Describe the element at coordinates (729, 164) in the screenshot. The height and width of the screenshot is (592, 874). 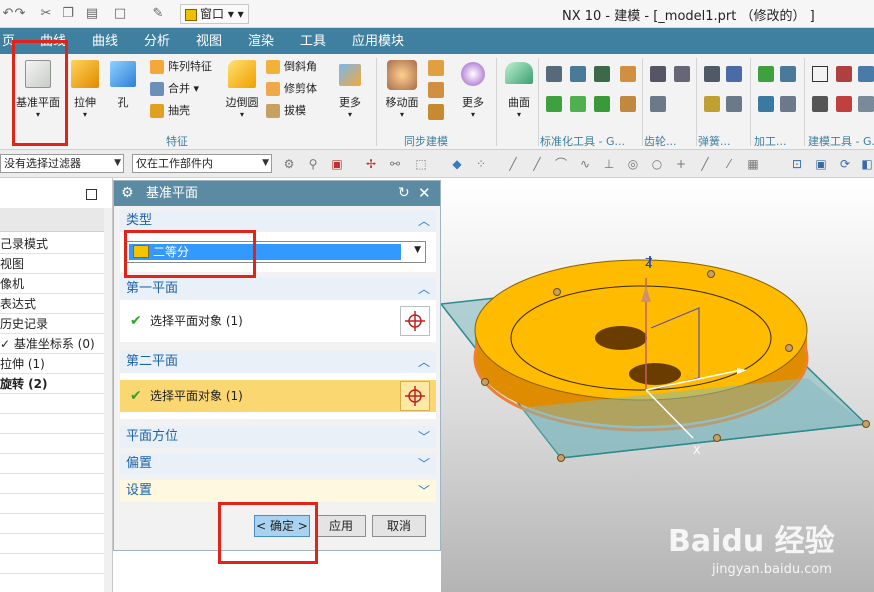
I see `slash-icon: ⁄` at that location.